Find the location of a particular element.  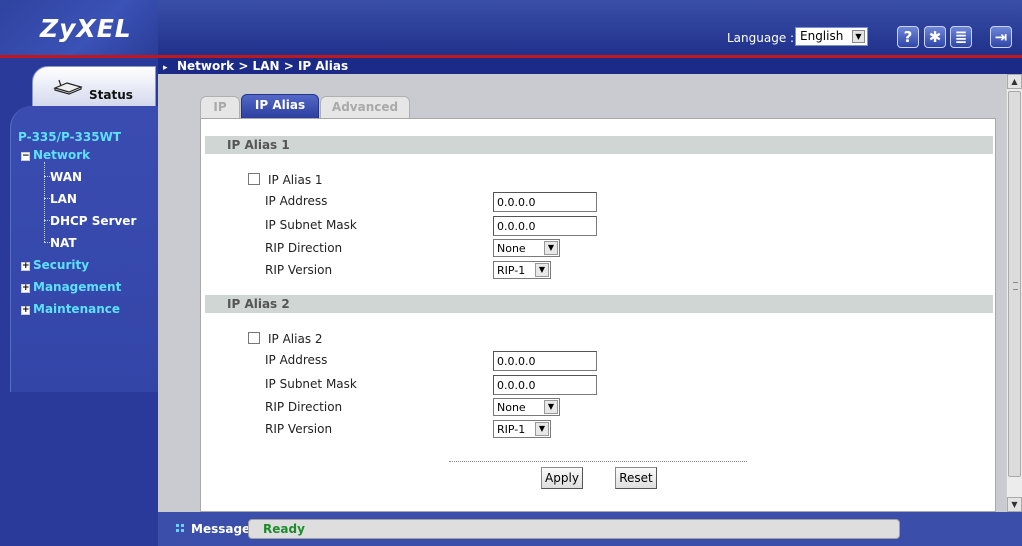

help-button: ? is located at coordinates (908, 37).